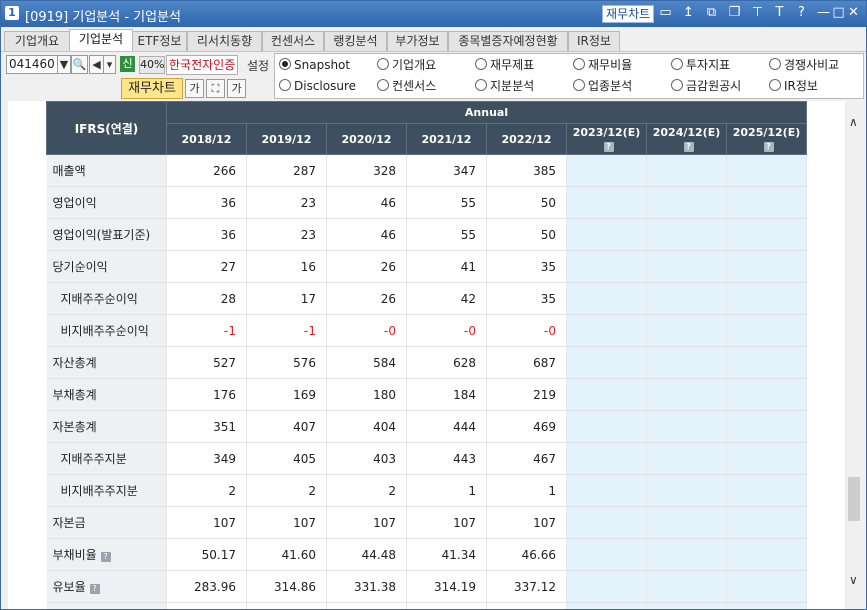 The image size is (867, 610). I want to click on font-toggle-icon: 가, so click(236, 88).